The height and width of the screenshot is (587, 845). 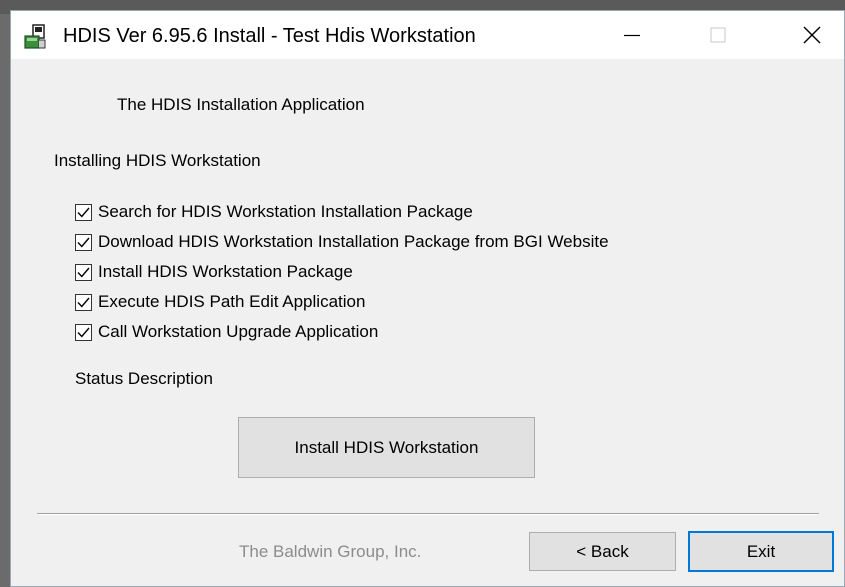 I want to click on step-install-package: Install HDIS Workstation Package, so click(x=342, y=272).